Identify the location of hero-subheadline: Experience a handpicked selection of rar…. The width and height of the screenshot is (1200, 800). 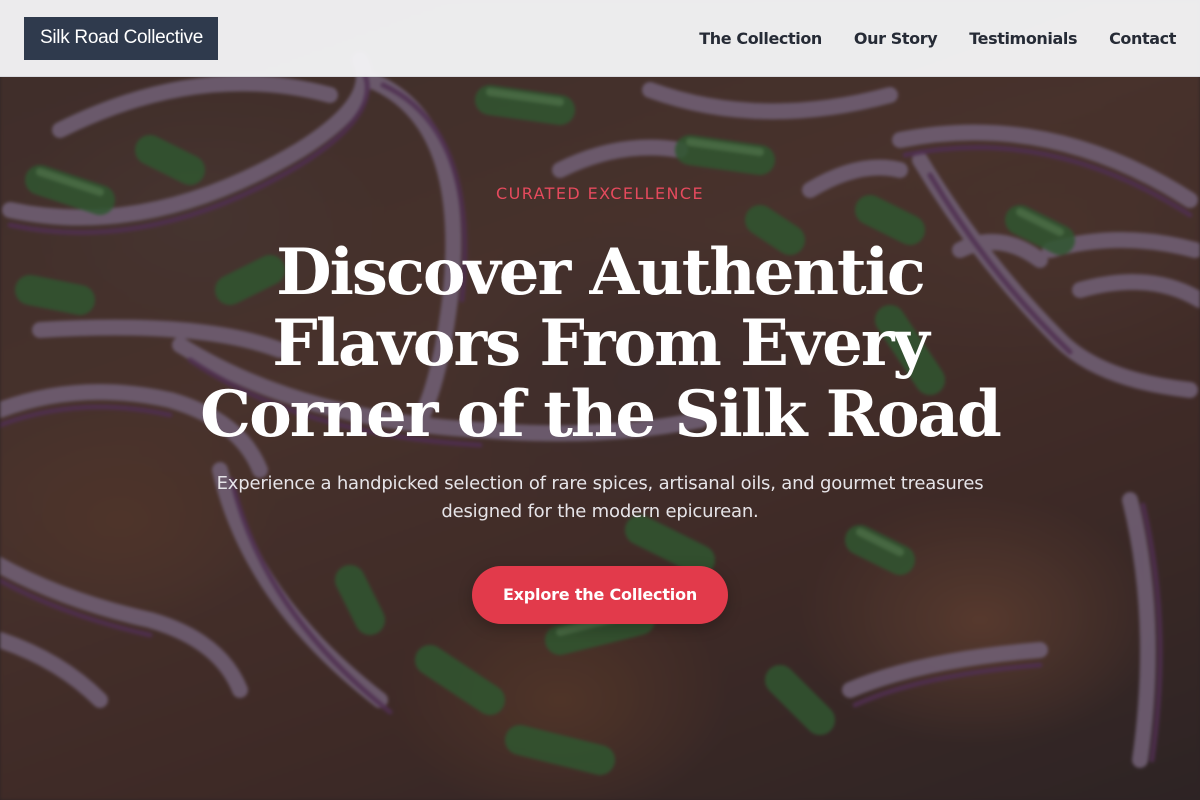
(600, 497).